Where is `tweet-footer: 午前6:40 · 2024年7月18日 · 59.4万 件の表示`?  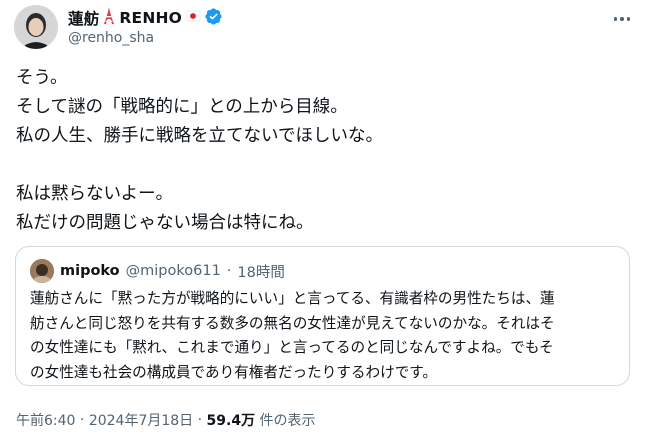 tweet-footer: 午前6:40 · 2024年7月18日 · 59.4万 件の表示 is located at coordinates (166, 420).